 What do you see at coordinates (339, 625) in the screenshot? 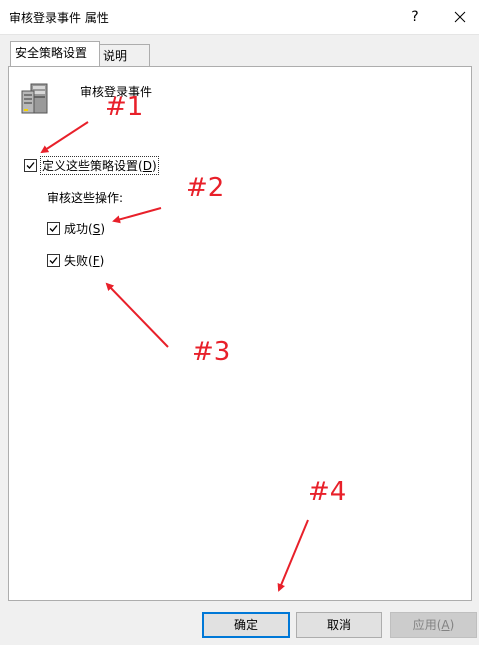
I see `cancel-button: 取消` at bounding box center [339, 625].